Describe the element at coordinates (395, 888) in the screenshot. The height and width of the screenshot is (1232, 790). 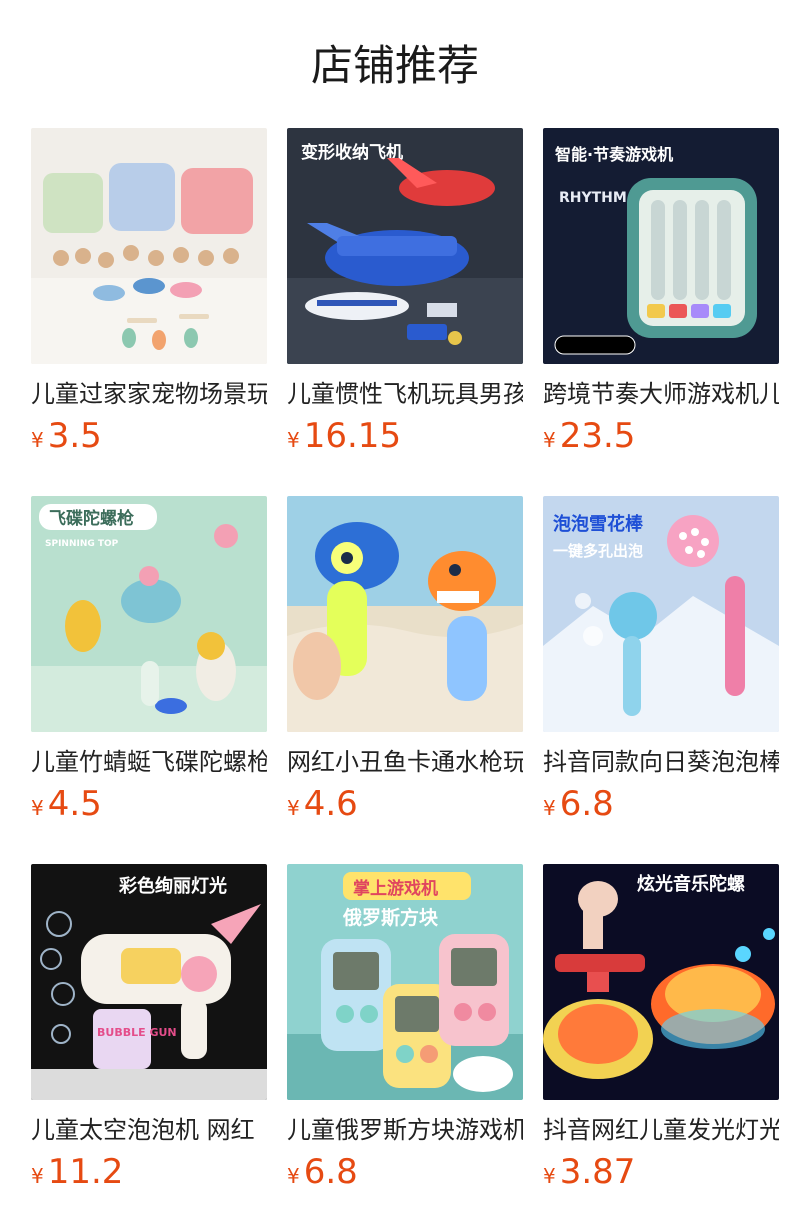
I see `image-caption: 掌上游戏机` at that location.